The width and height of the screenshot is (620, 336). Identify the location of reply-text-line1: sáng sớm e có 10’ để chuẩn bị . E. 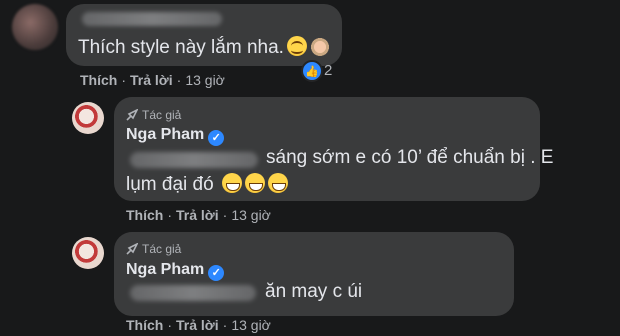
(410, 157).